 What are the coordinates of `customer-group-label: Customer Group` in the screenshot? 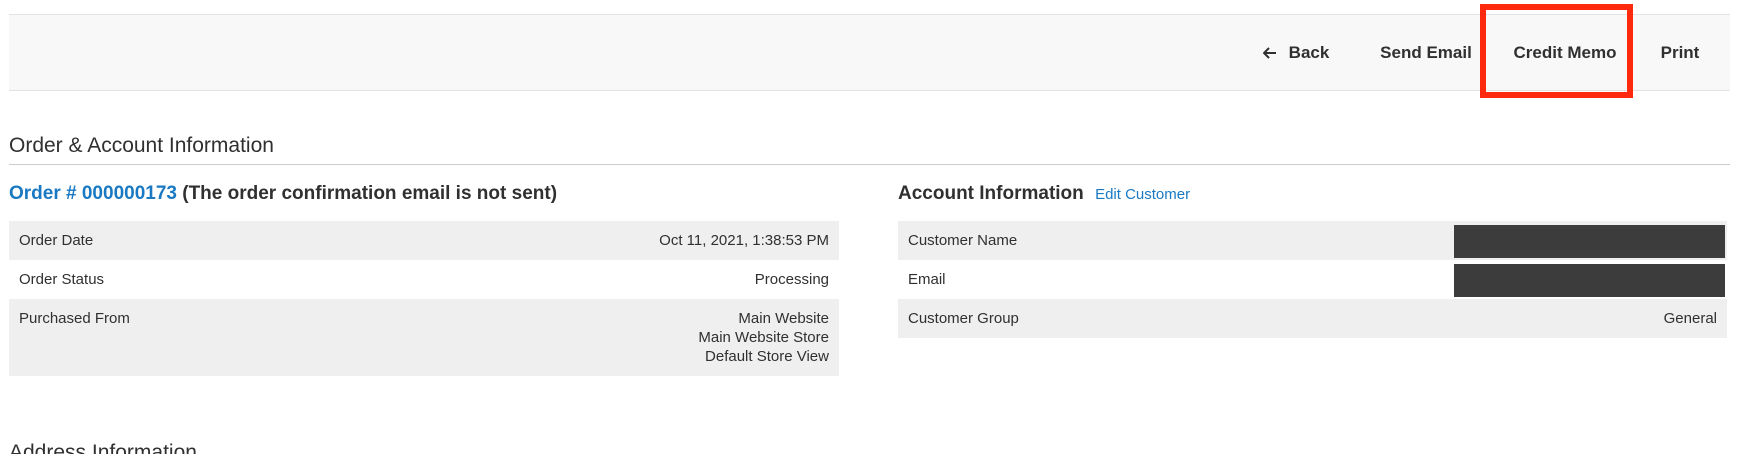 It's located at (1029, 318).